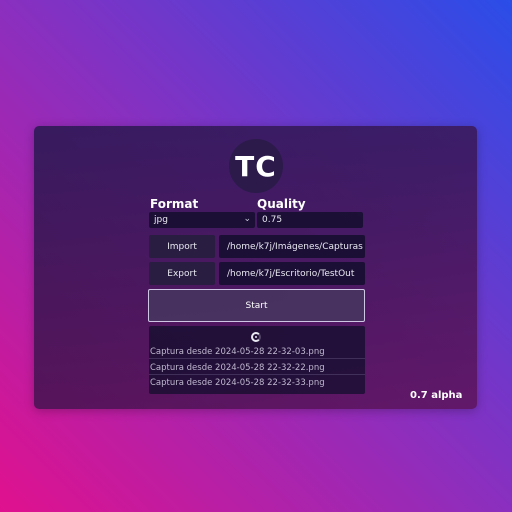  I want to click on export-path-field: /home/k7j/Escritorio/TestOut, so click(292, 273).